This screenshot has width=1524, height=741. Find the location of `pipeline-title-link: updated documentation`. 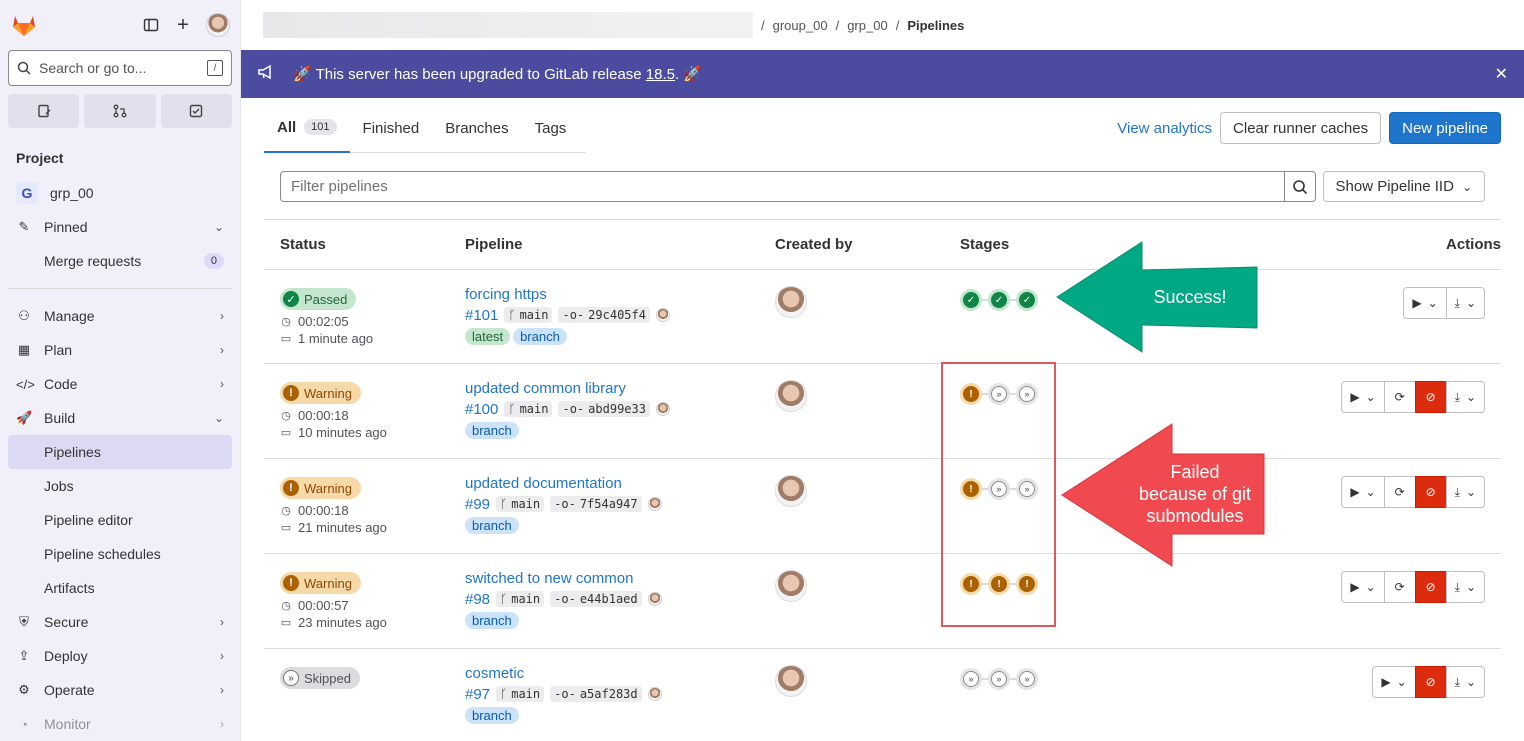

pipeline-title-link: updated documentation is located at coordinates (563, 484).